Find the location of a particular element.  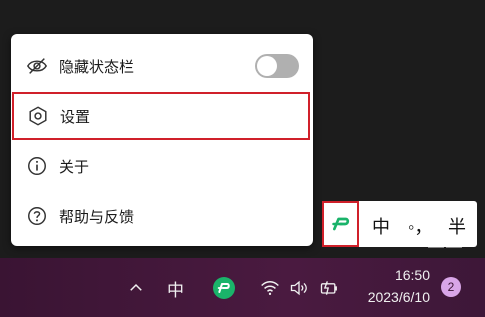

taskbar-language-indicator: 中 is located at coordinates (175, 288).